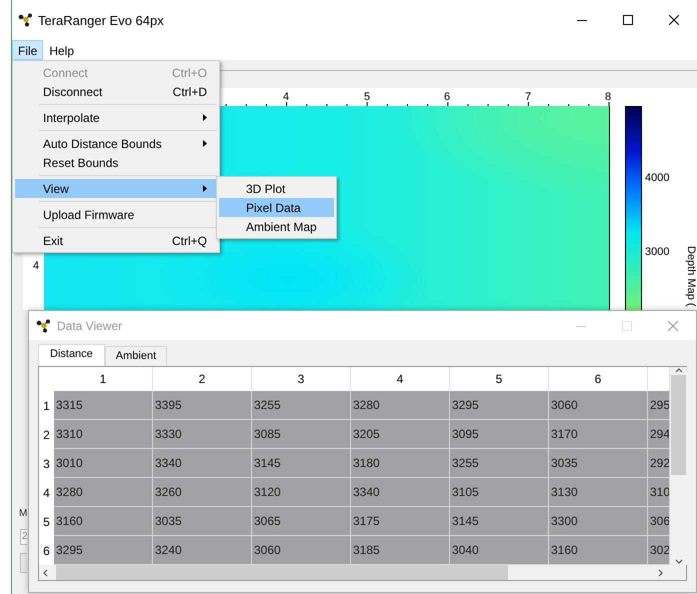 The height and width of the screenshot is (594, 697). I want to click on table-cell: 3105, so click(499, 492).